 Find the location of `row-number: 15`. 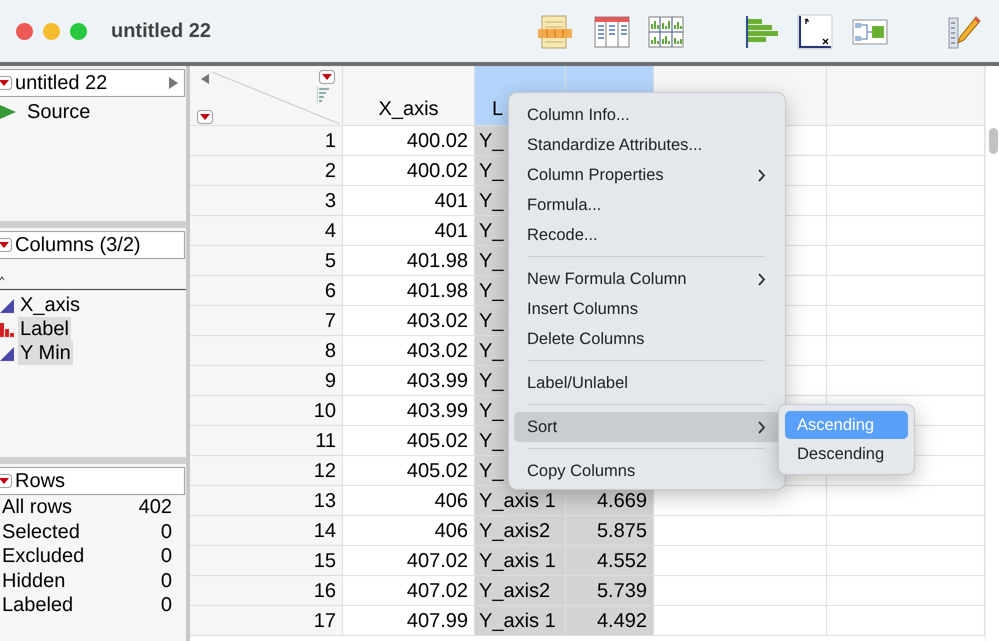

row-number: 15 is located at coordinates (266, 561).